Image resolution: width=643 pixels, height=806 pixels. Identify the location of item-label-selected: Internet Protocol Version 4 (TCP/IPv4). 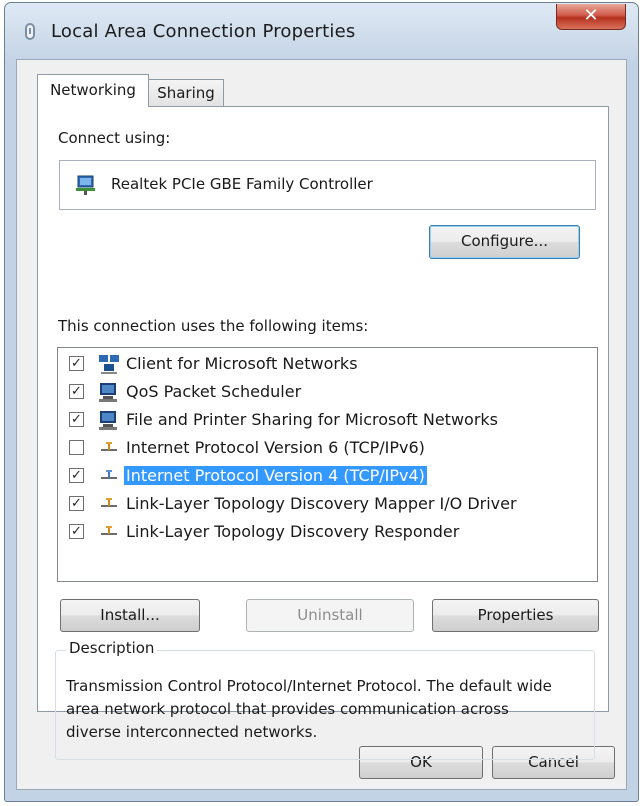
(275, 475).